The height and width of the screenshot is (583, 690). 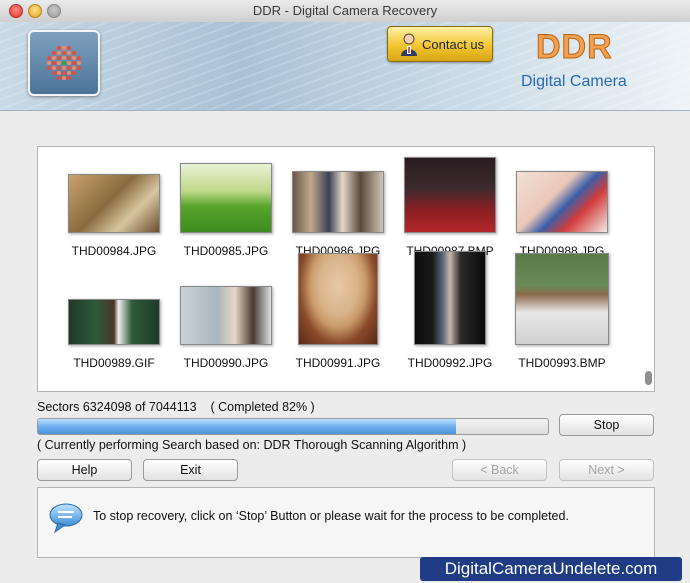 I want to click on window-title: DDR - Digital Camera Recovery, so click(x=345, y=10).